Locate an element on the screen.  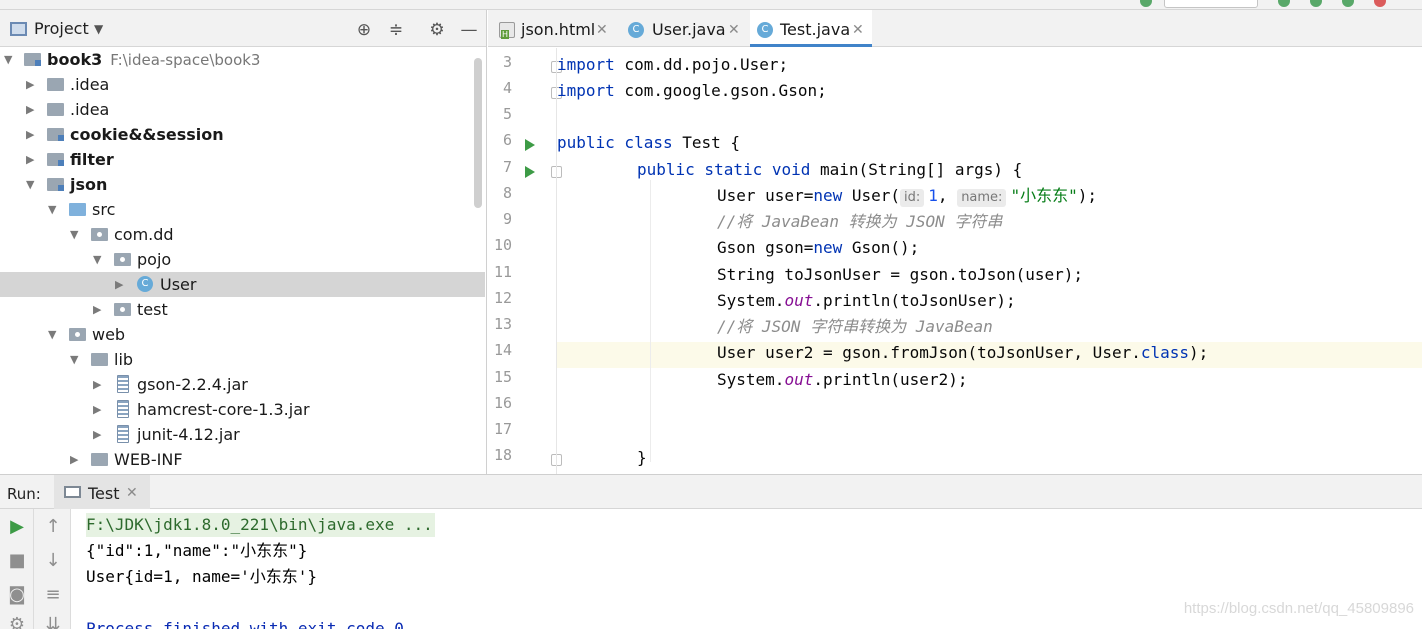
run-main-icon is located at coordinates (530, 172).